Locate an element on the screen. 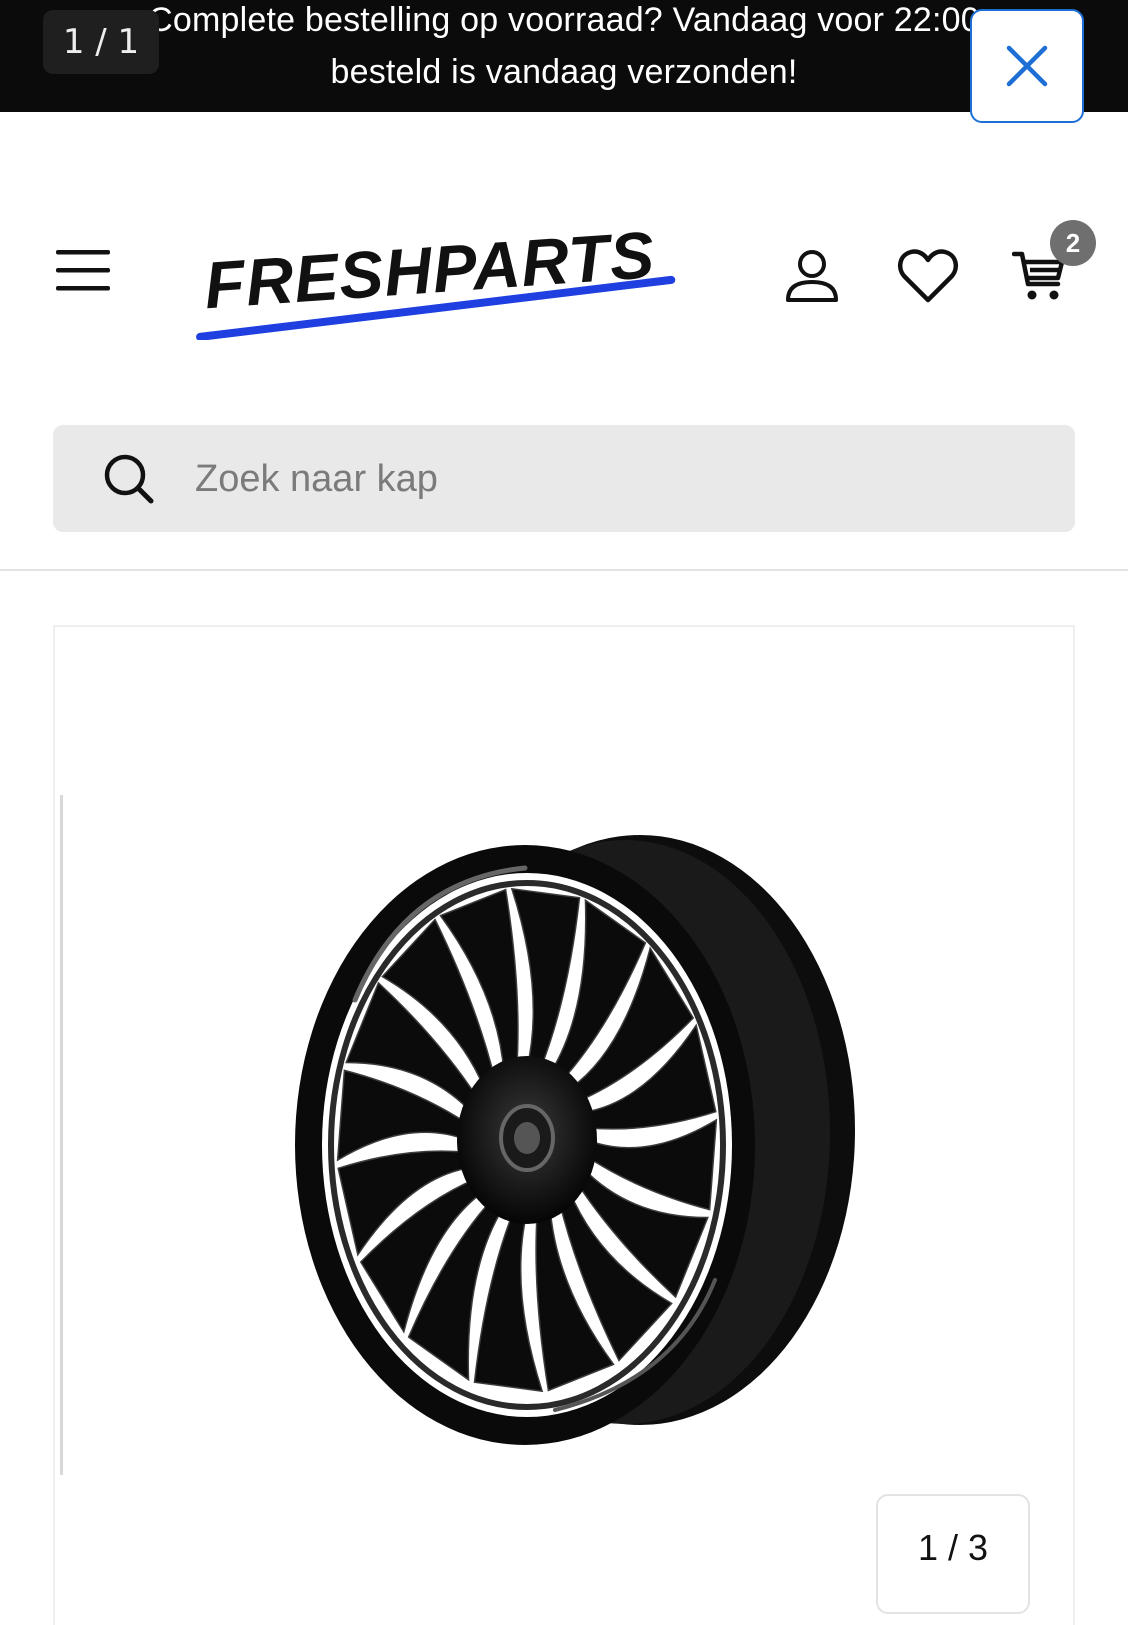  wishlist-button is located at coordinates (928, 276).